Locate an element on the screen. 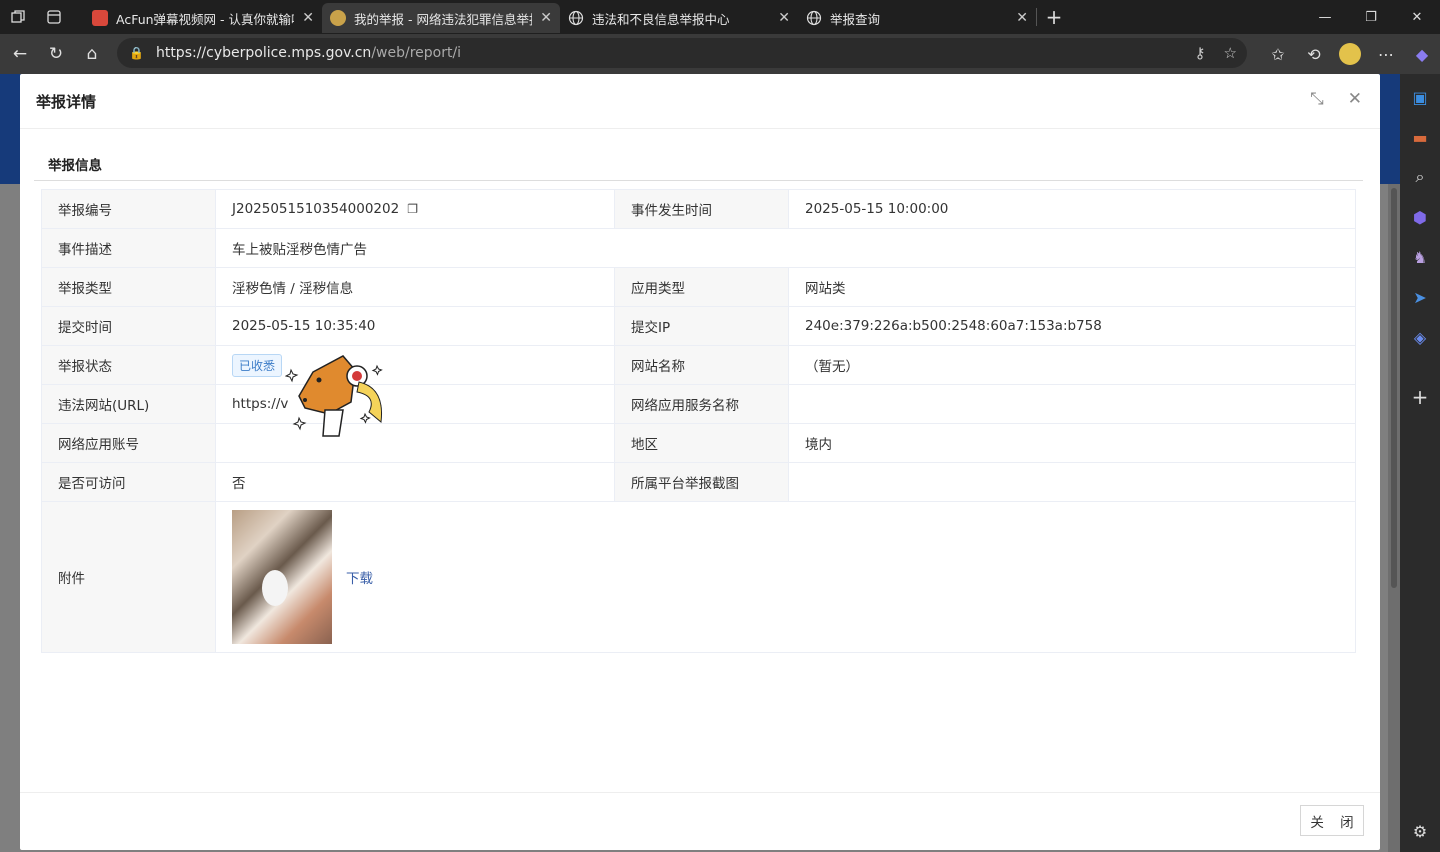 The width and height of the screenshot is (1440, 852). browser-tools: ✩ ⟲ ⋯ ◆ is located at coordinates (1350, 54).